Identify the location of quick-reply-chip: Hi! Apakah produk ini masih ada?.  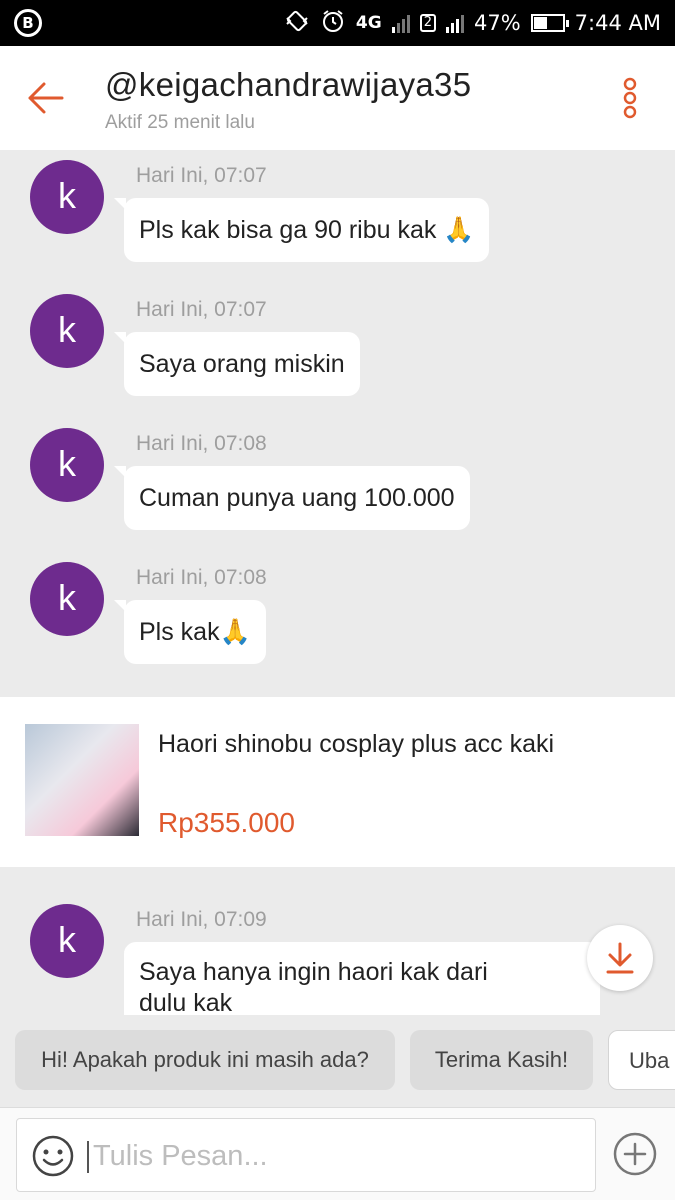
(205, 1060).